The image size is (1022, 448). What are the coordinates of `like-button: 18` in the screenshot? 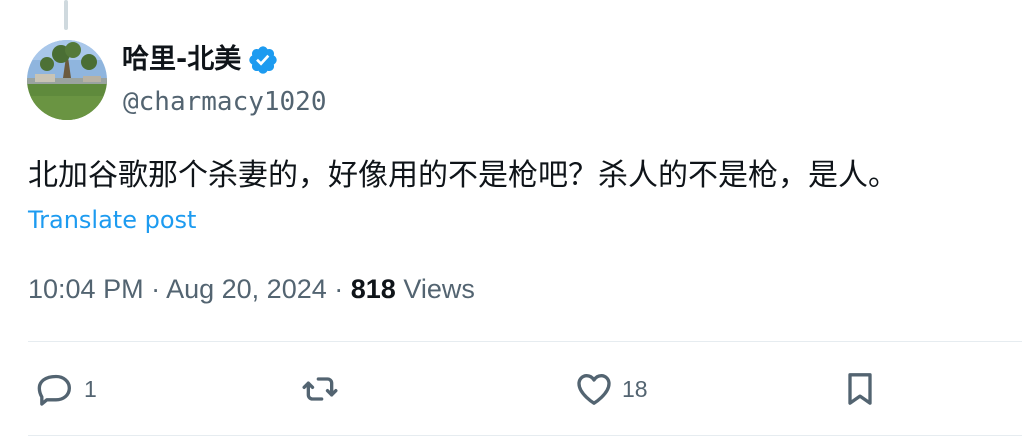 It's located at (611, 389).